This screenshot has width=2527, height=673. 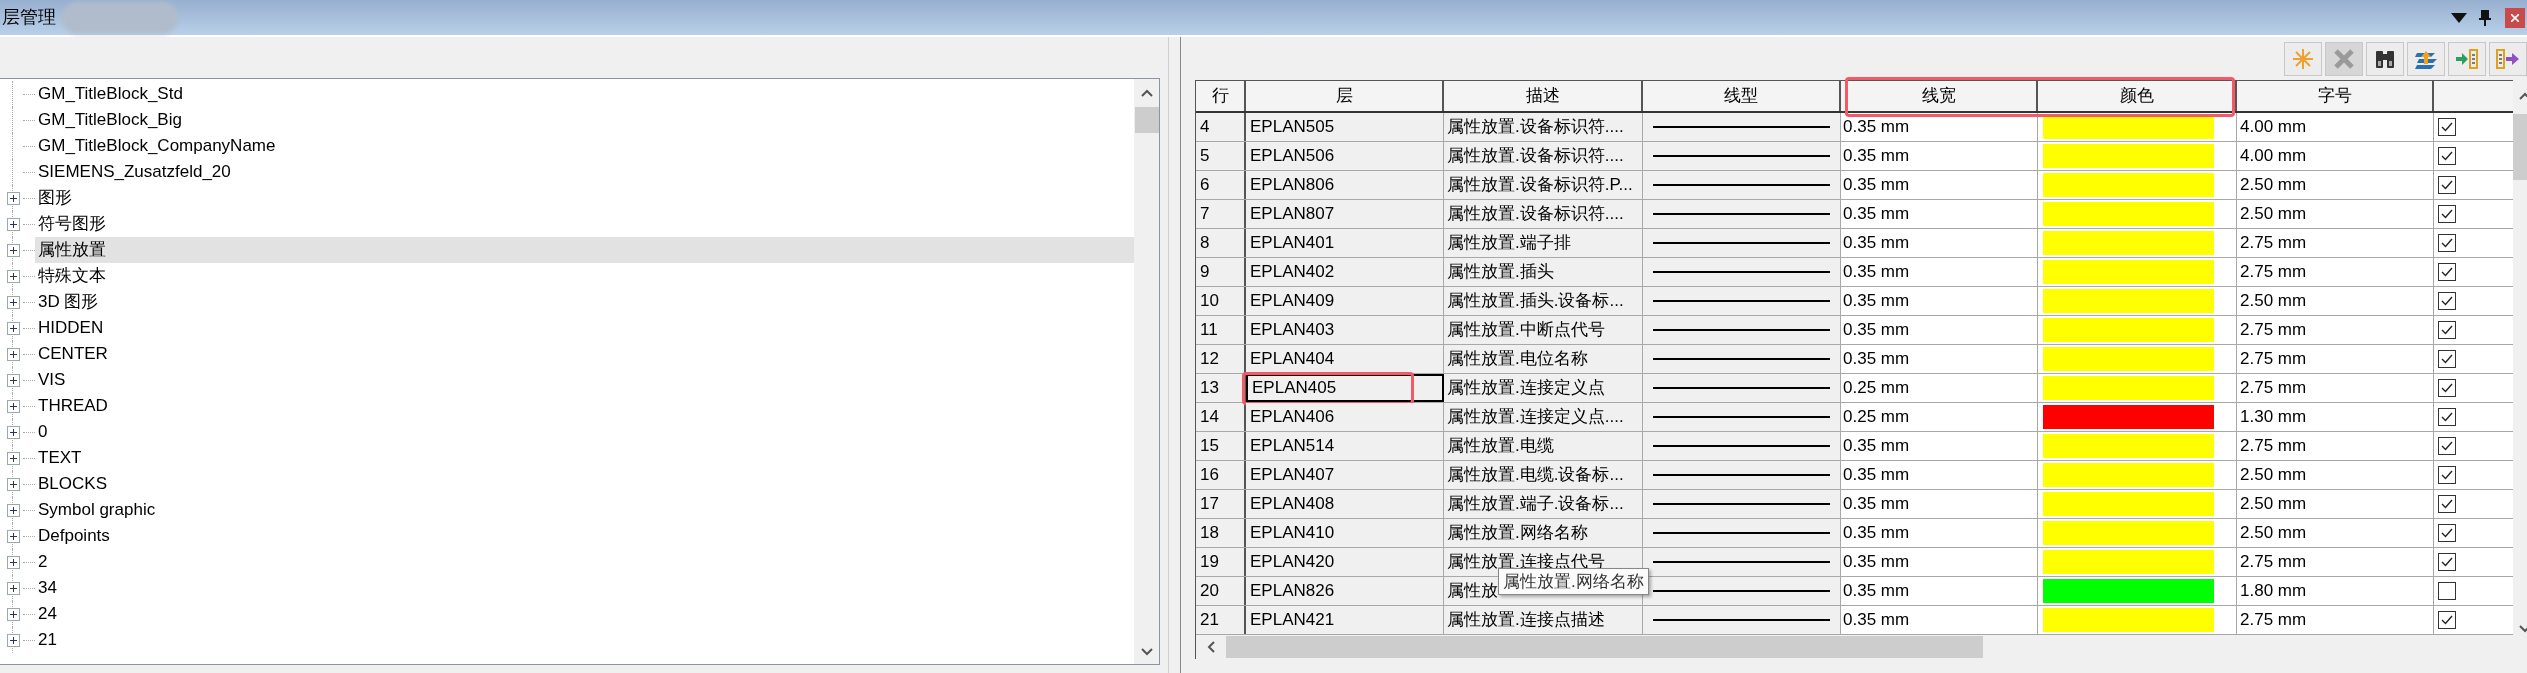 I want to click on column-header: 描述, so click(x=1543, y=96).